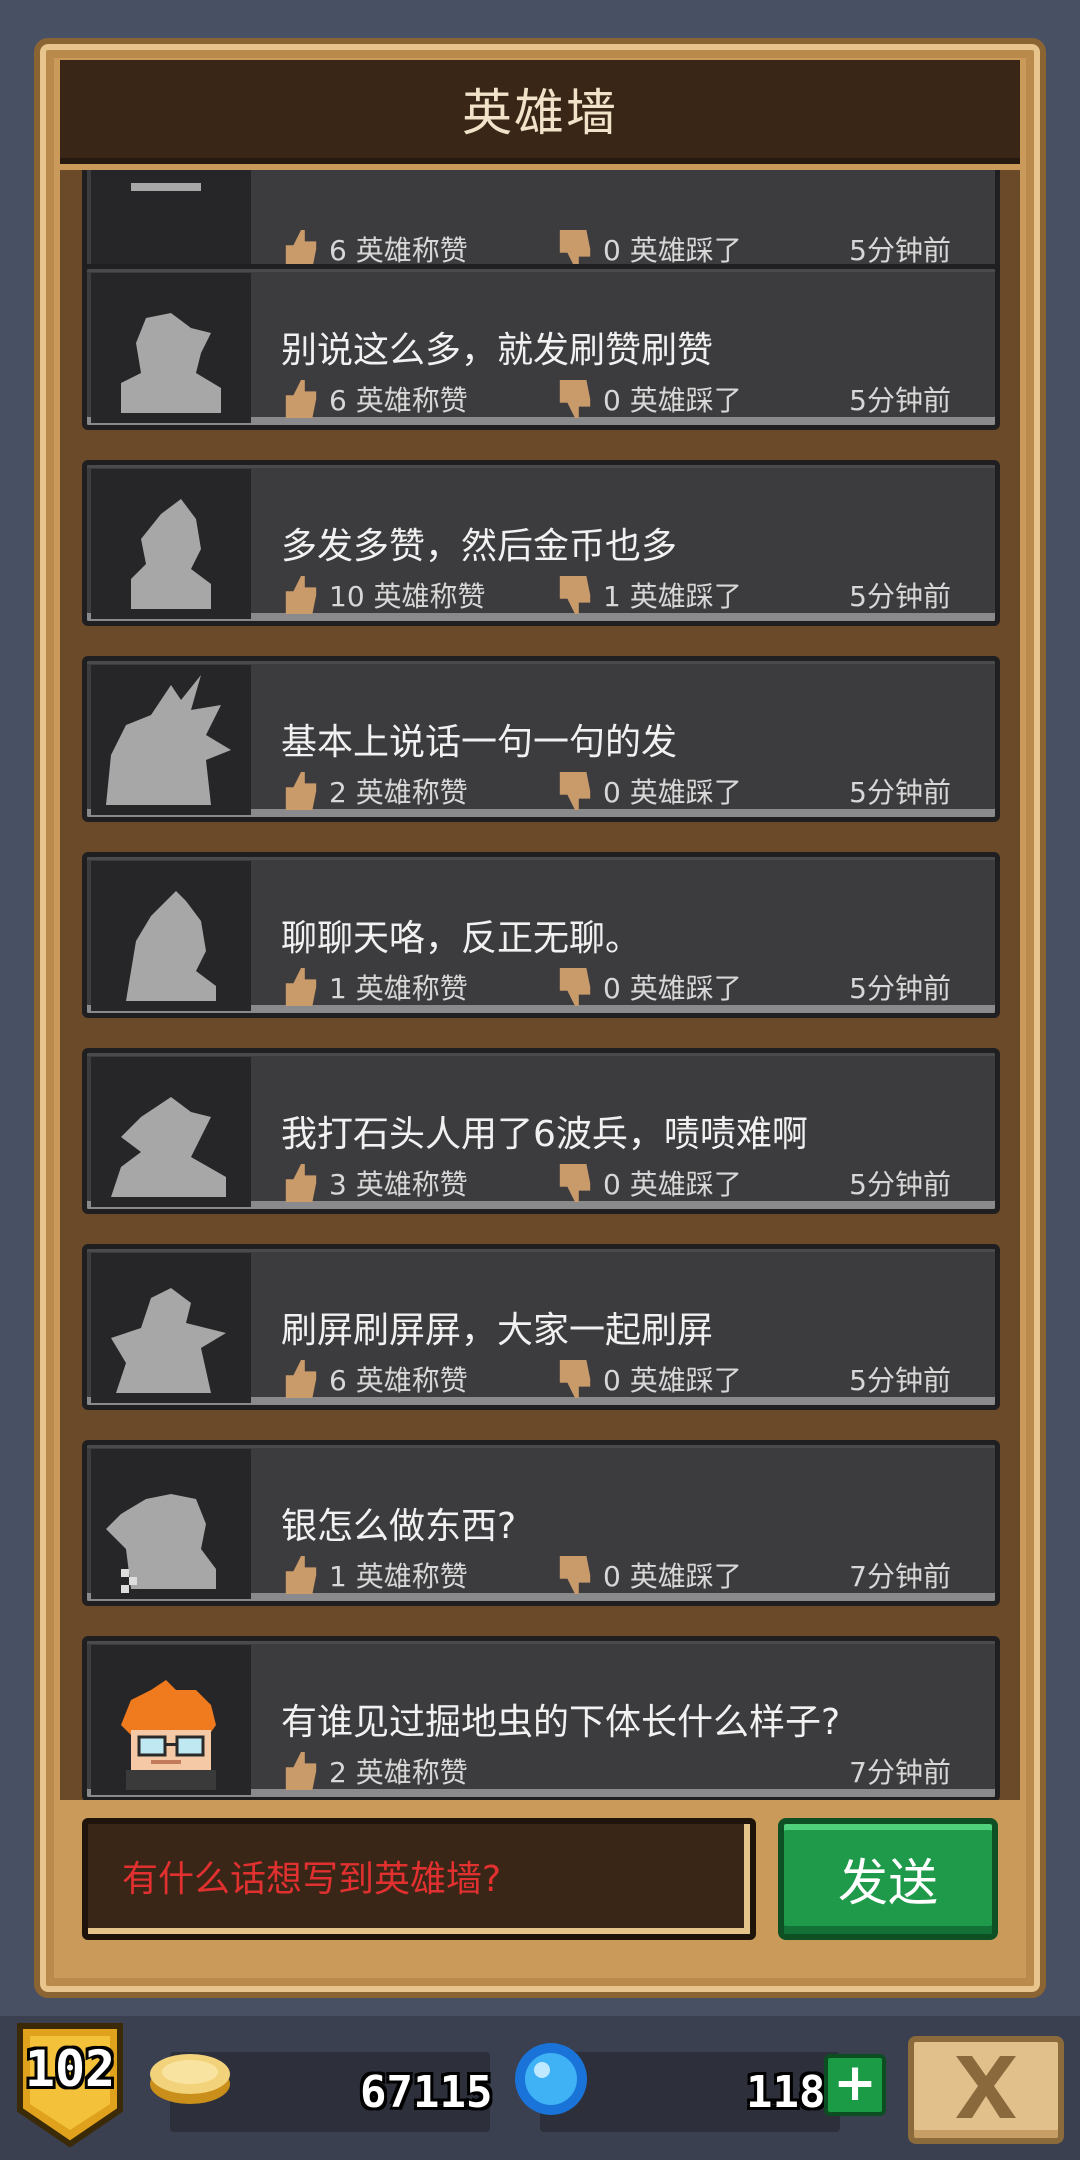  I want to click on list-item: 别说这么多，就发刷赞刷赞 6 英雄称赞 0 英雄踩了 5分钟前, so click(541, 347).